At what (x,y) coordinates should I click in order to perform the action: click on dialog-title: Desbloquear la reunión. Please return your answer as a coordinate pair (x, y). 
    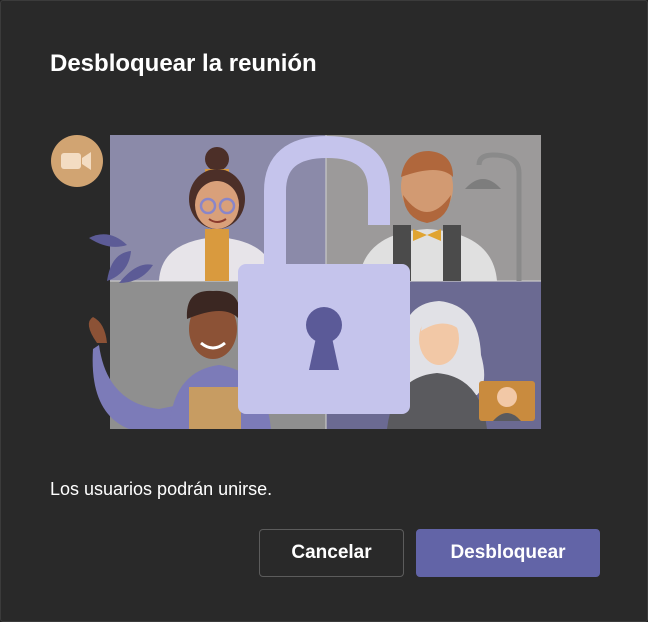
    Looking at the image, I should click on (183, 63).